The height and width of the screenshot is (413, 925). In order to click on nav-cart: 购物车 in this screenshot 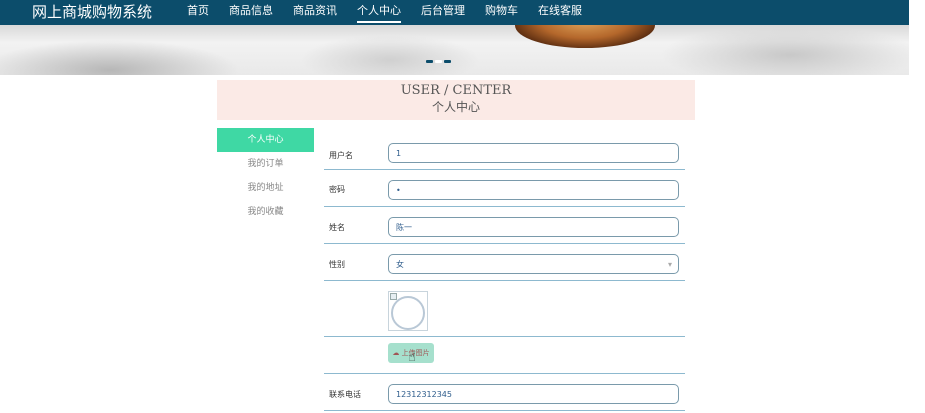, I will do `click(501, 12)`.